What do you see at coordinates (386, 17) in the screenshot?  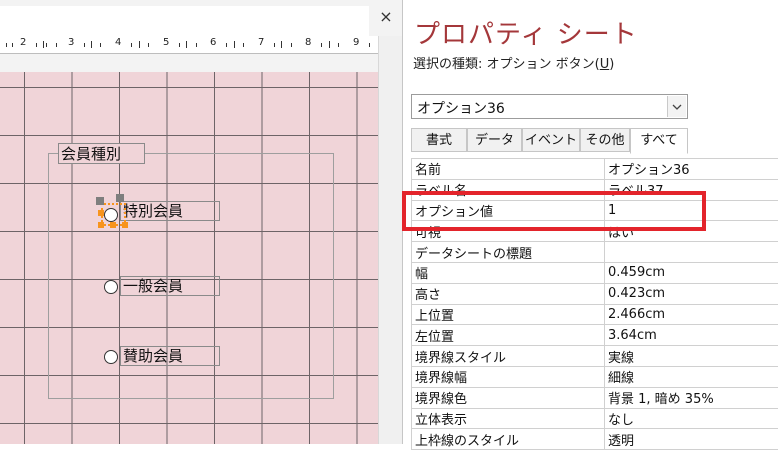 I see `close-icon: ×` at bounding box center [386, 17].